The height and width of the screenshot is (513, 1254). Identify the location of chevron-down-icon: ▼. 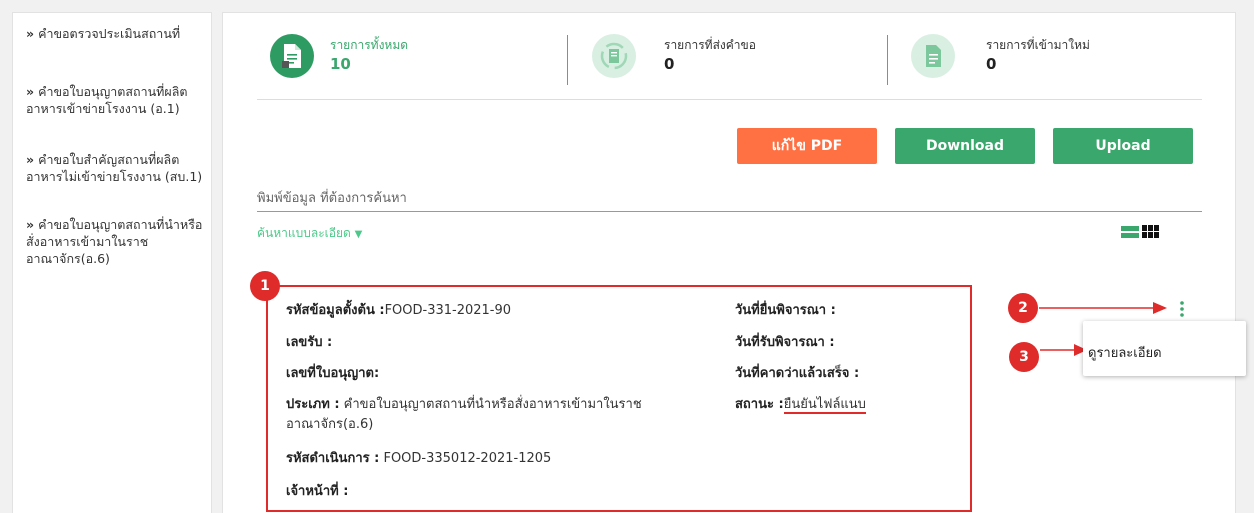
(358, 234).